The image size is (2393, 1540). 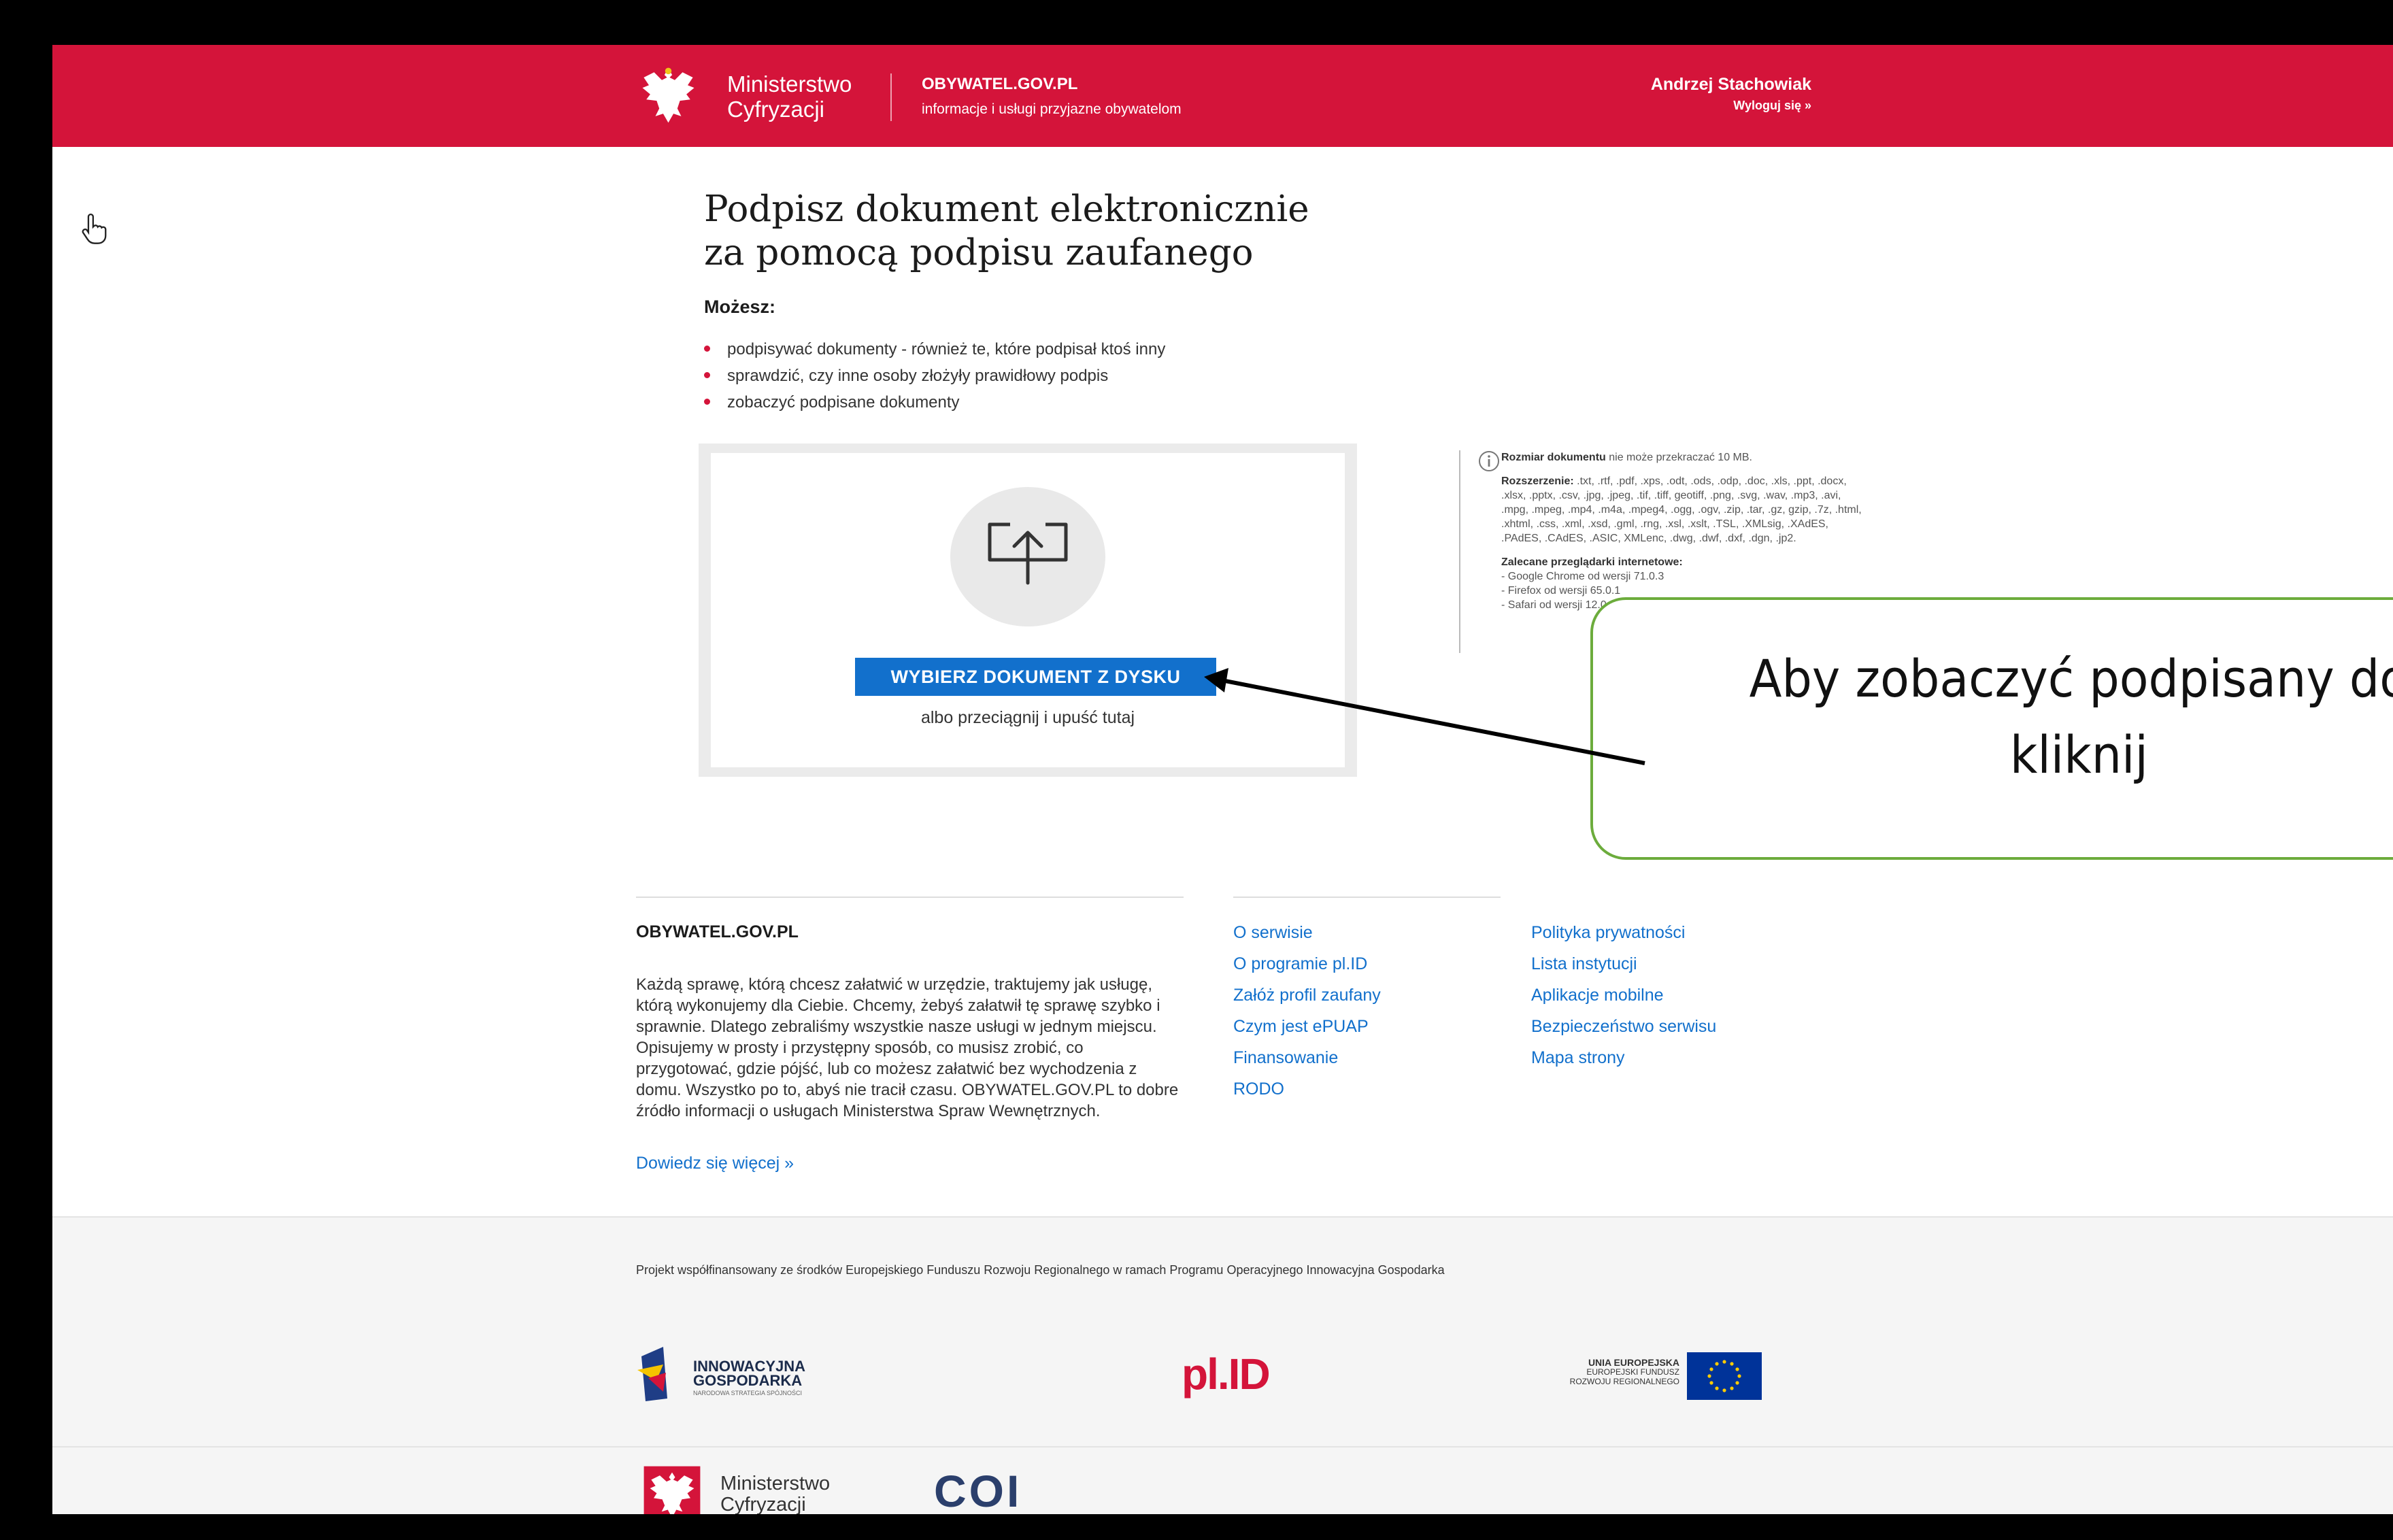 What do you see at coordinates (1425, 716) in the screenshot?
I see `callout-arrow` at bounding box center [1425, 716].